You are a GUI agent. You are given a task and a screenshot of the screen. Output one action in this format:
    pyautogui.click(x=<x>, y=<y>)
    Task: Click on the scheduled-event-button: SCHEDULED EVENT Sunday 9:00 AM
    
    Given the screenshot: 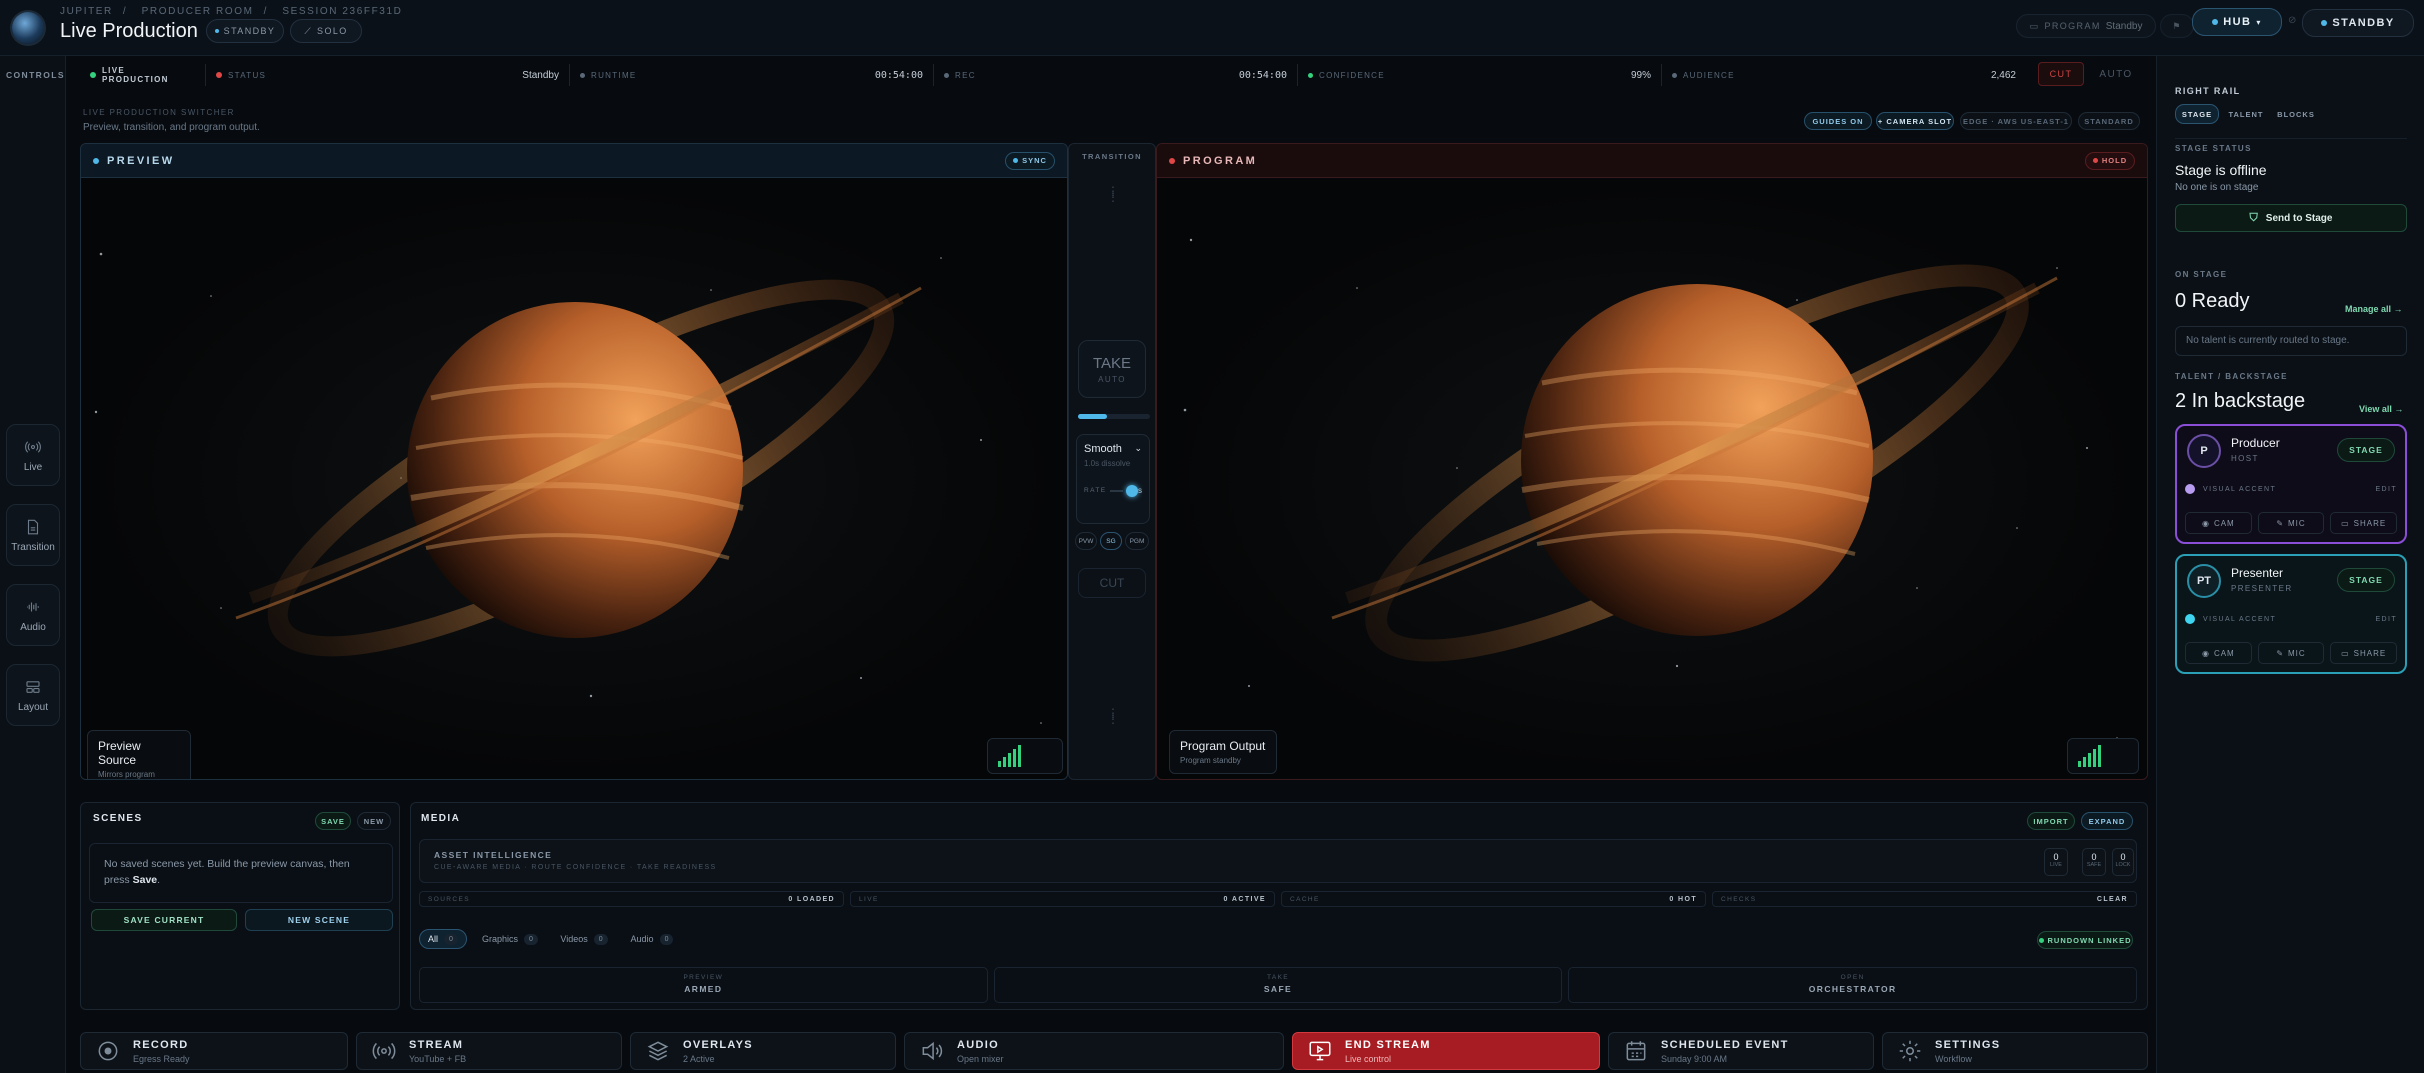 What is the action you would take?
    pyautogui.click(x=1741, y=1051)
    